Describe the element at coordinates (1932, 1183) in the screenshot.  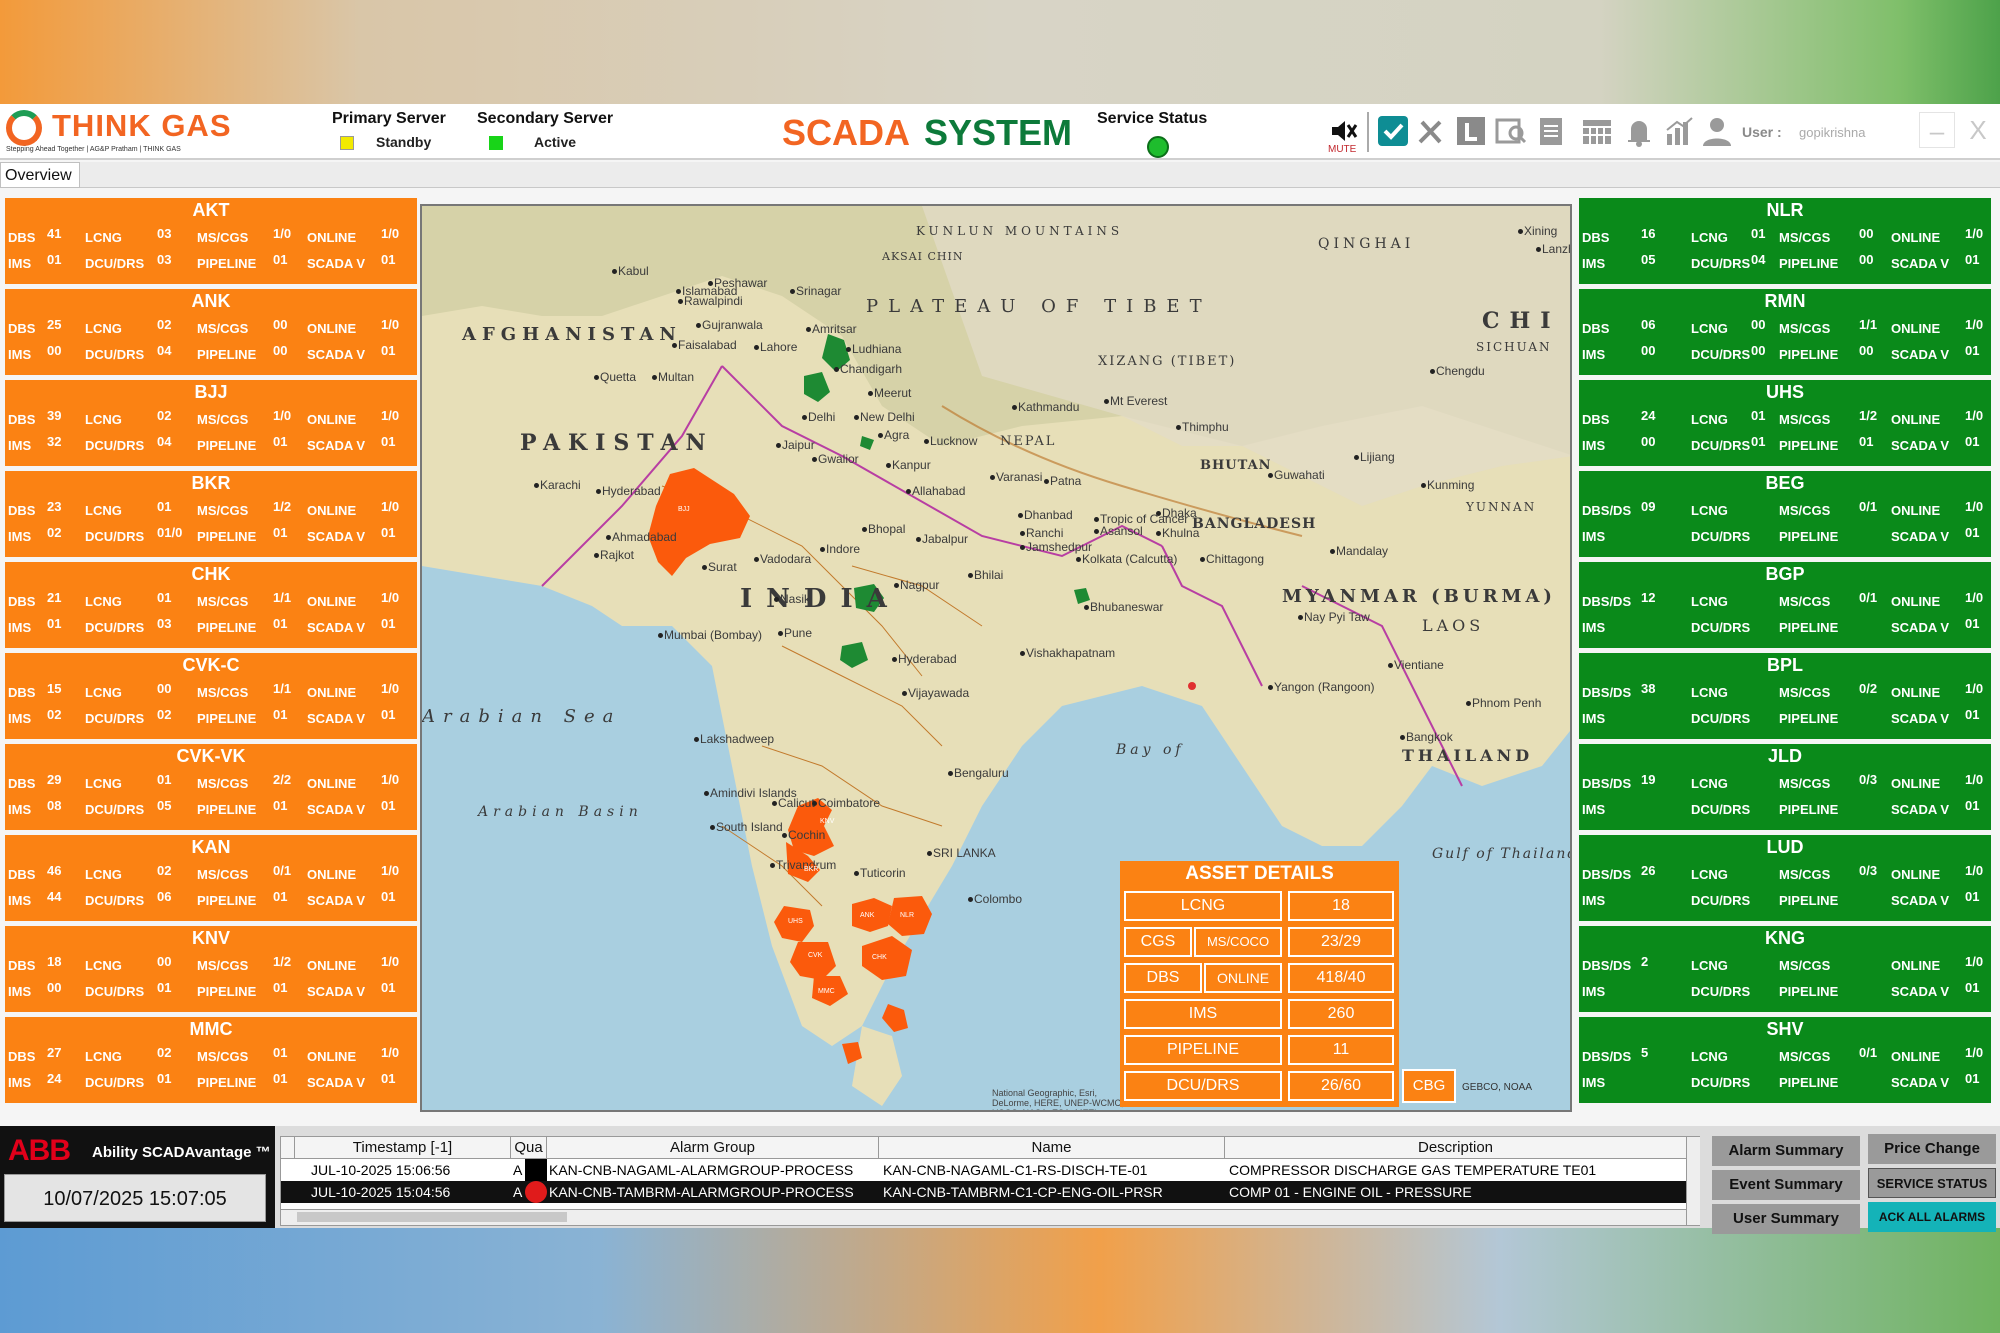
I see `service-status-button: SERVICE STATUS` at that location.